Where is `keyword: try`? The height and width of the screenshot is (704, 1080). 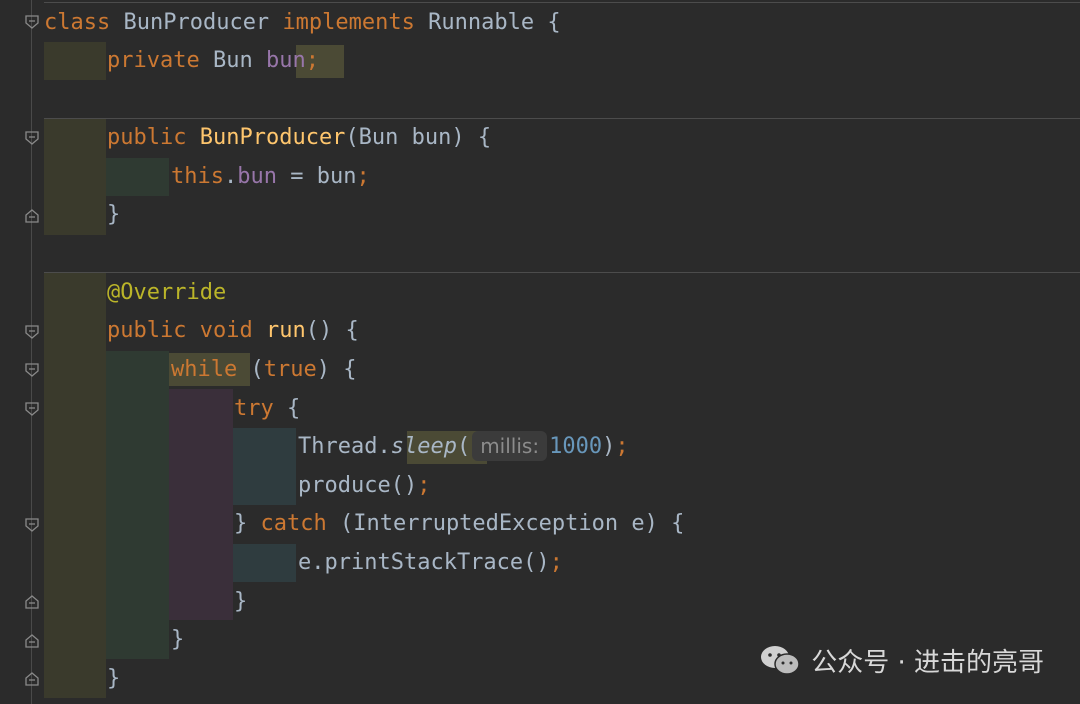
keyword: try is located at coordinates (254, 408).